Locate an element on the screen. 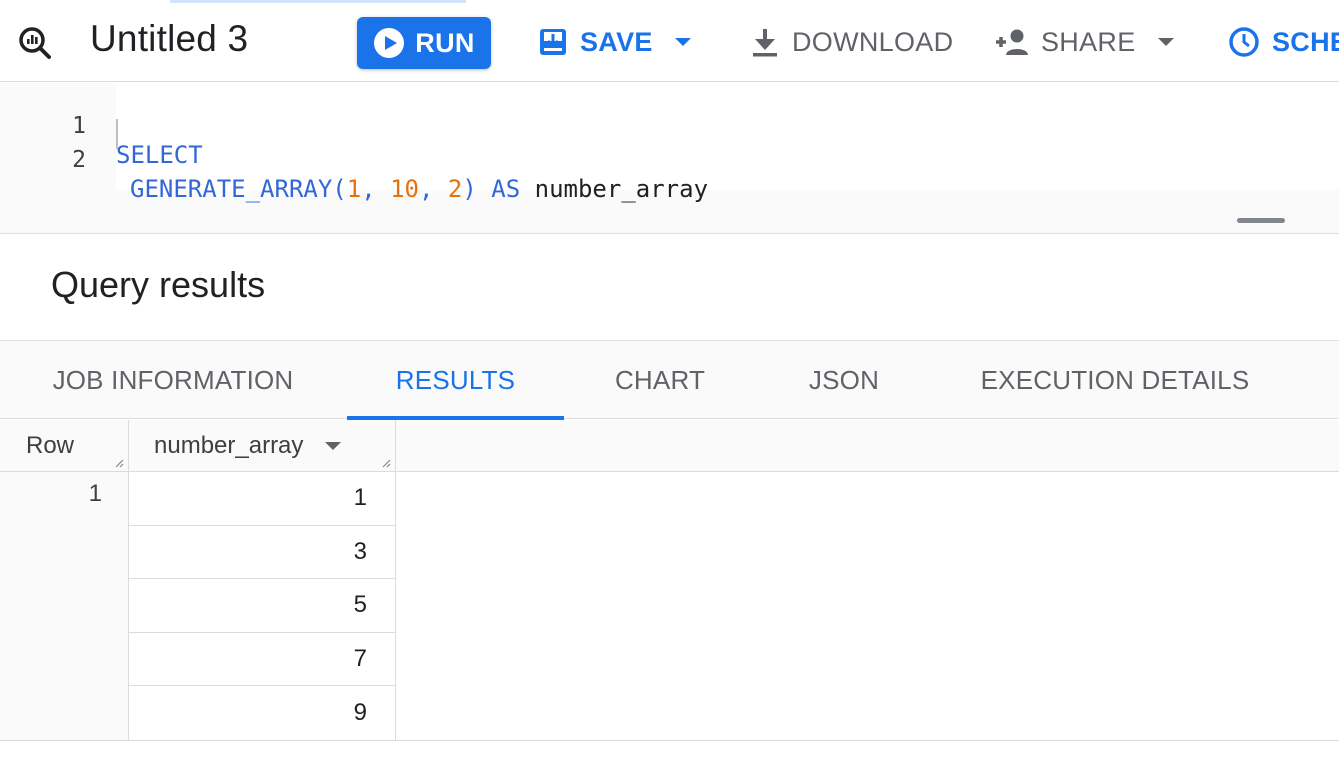 The height and width of the screenshot is (768, 1339). results-title: Query results is located at coordinates (158, 284).